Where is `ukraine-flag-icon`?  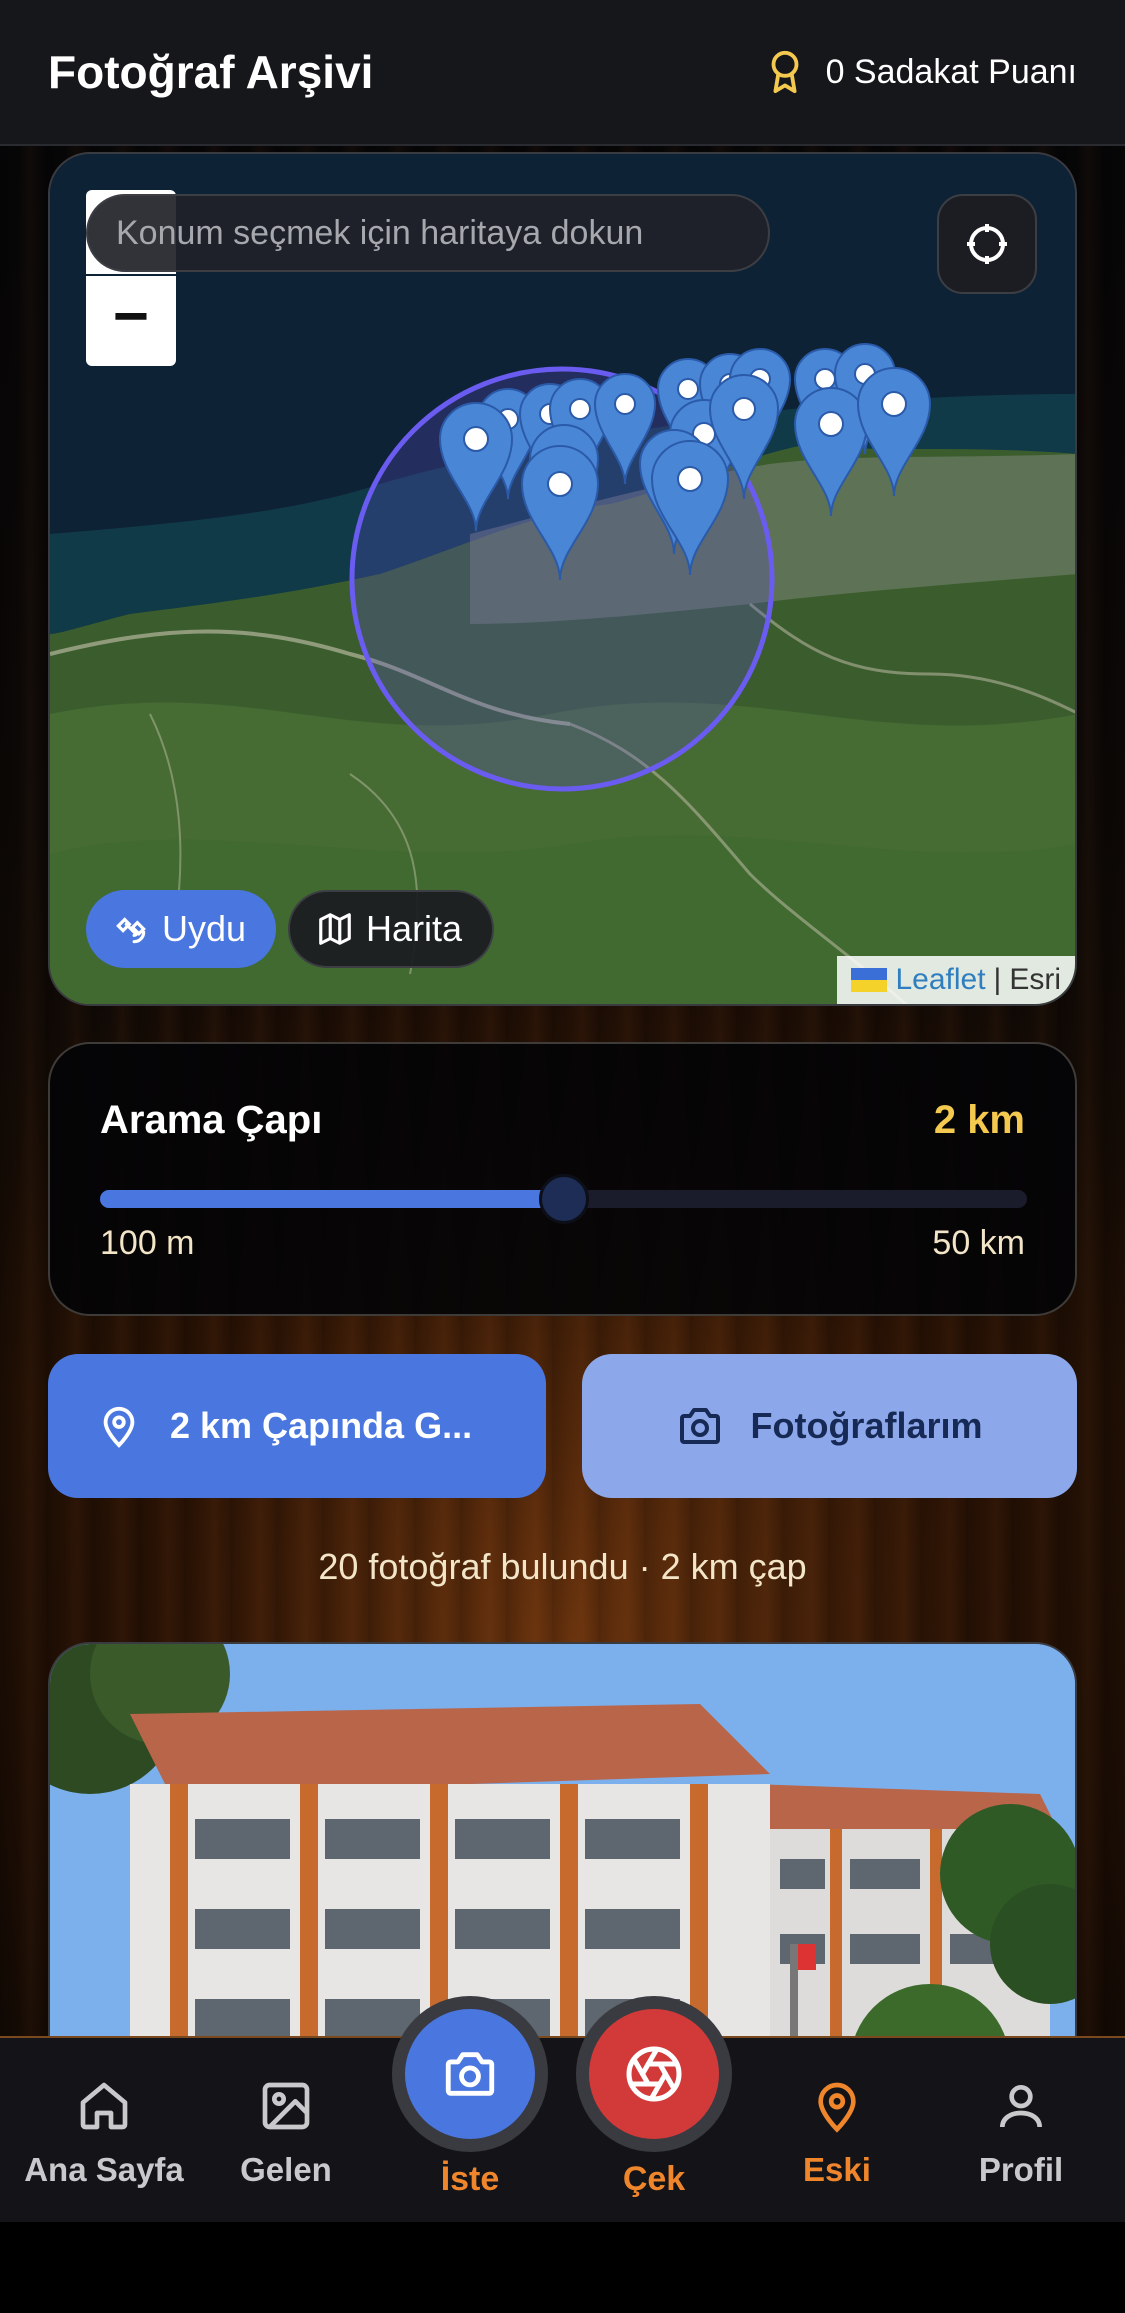
ukraine-flag-icon is located at coordinates (869, 980).